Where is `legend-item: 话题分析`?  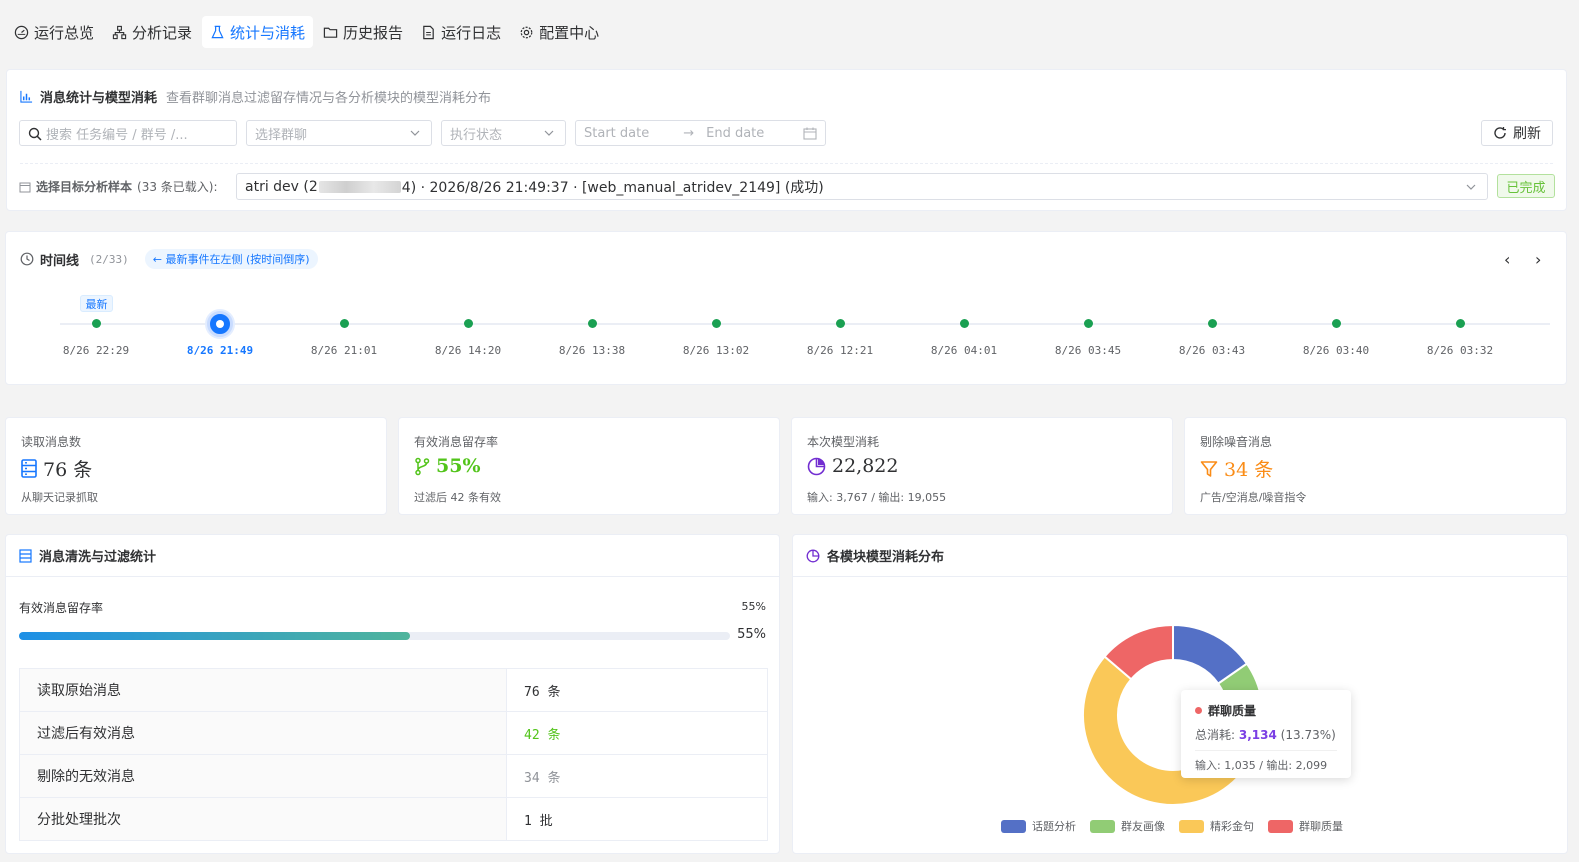 legend-item: 话题分析 is located at coordinates (1038, 826).